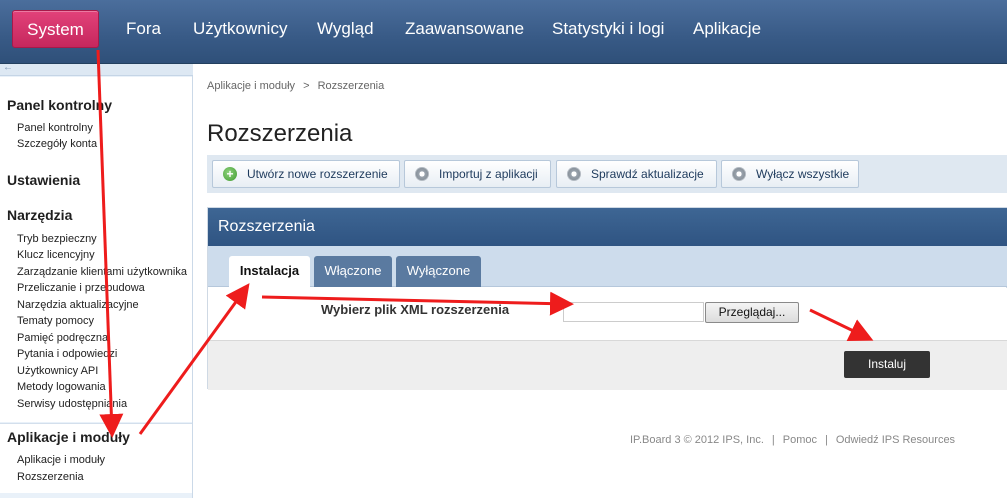 The image size is (1007, 498). Describe the element at coordinates (464, 29) in the screenshot. I see `nav-tab-zaawansowane: Zaawansowane` at that location.